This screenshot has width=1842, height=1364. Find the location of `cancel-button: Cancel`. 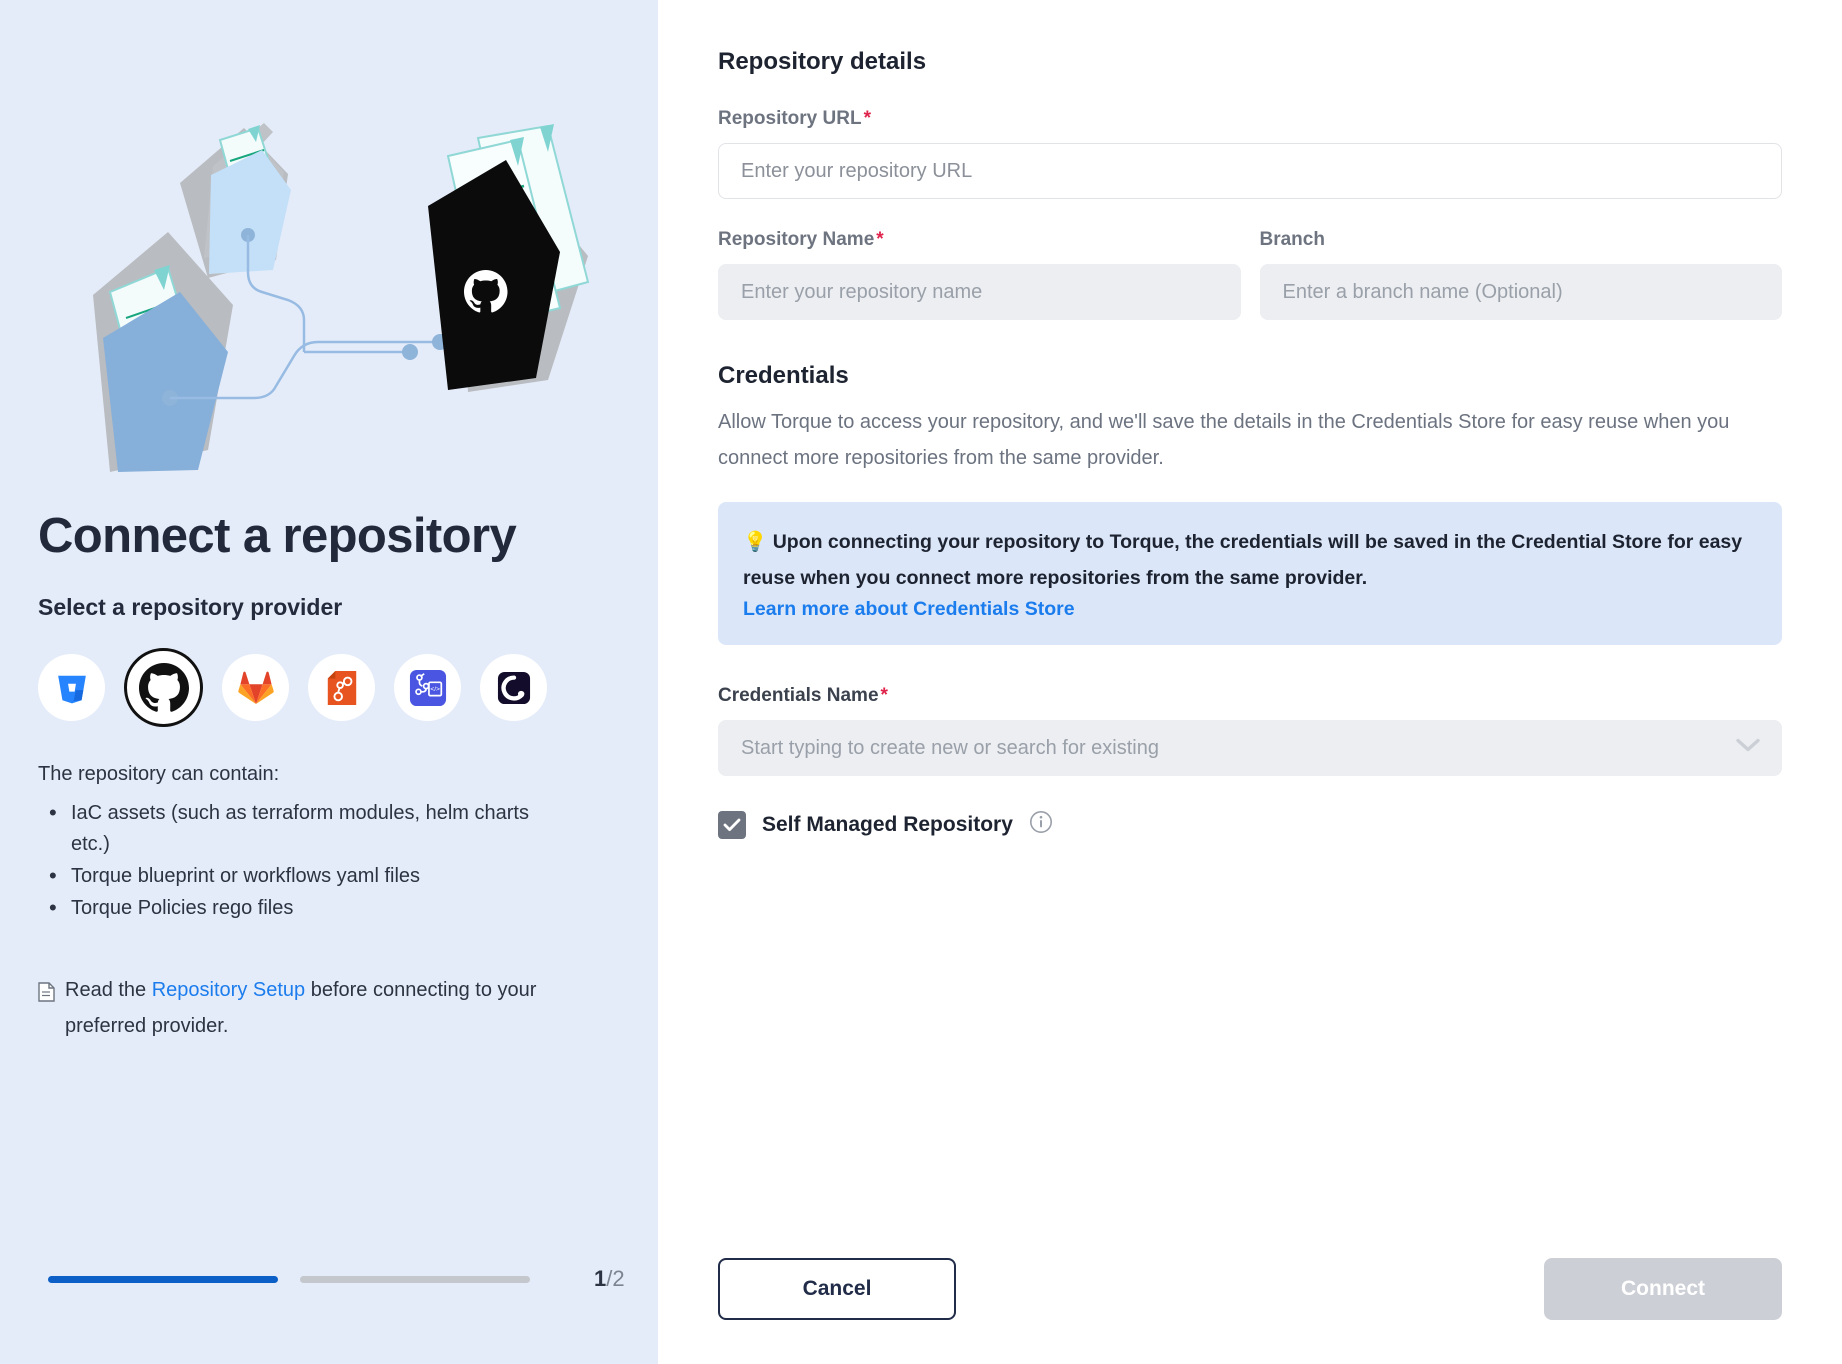

cancel-button: Cancel is located at coordinates (837, 1289).